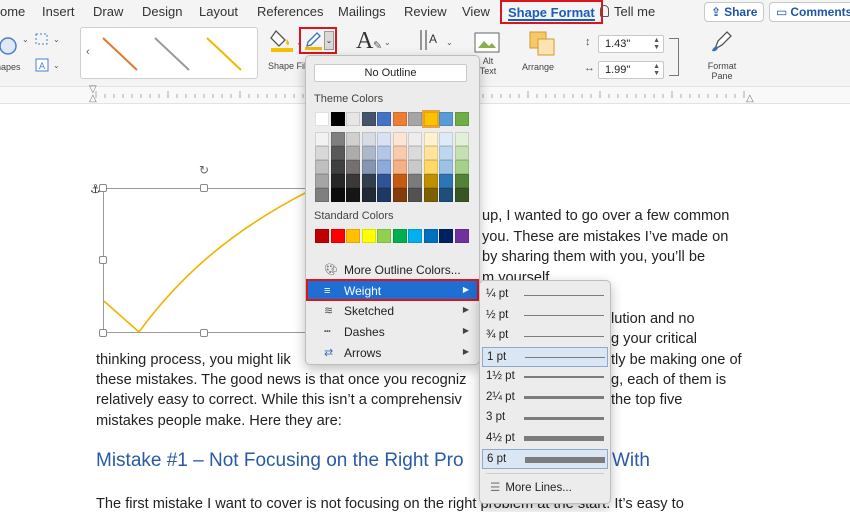 This screenshot has width=850, height=512. Describe the element at coordinates (58, 11) in the screenshot. I see `tab-insert: Insert` at that location.